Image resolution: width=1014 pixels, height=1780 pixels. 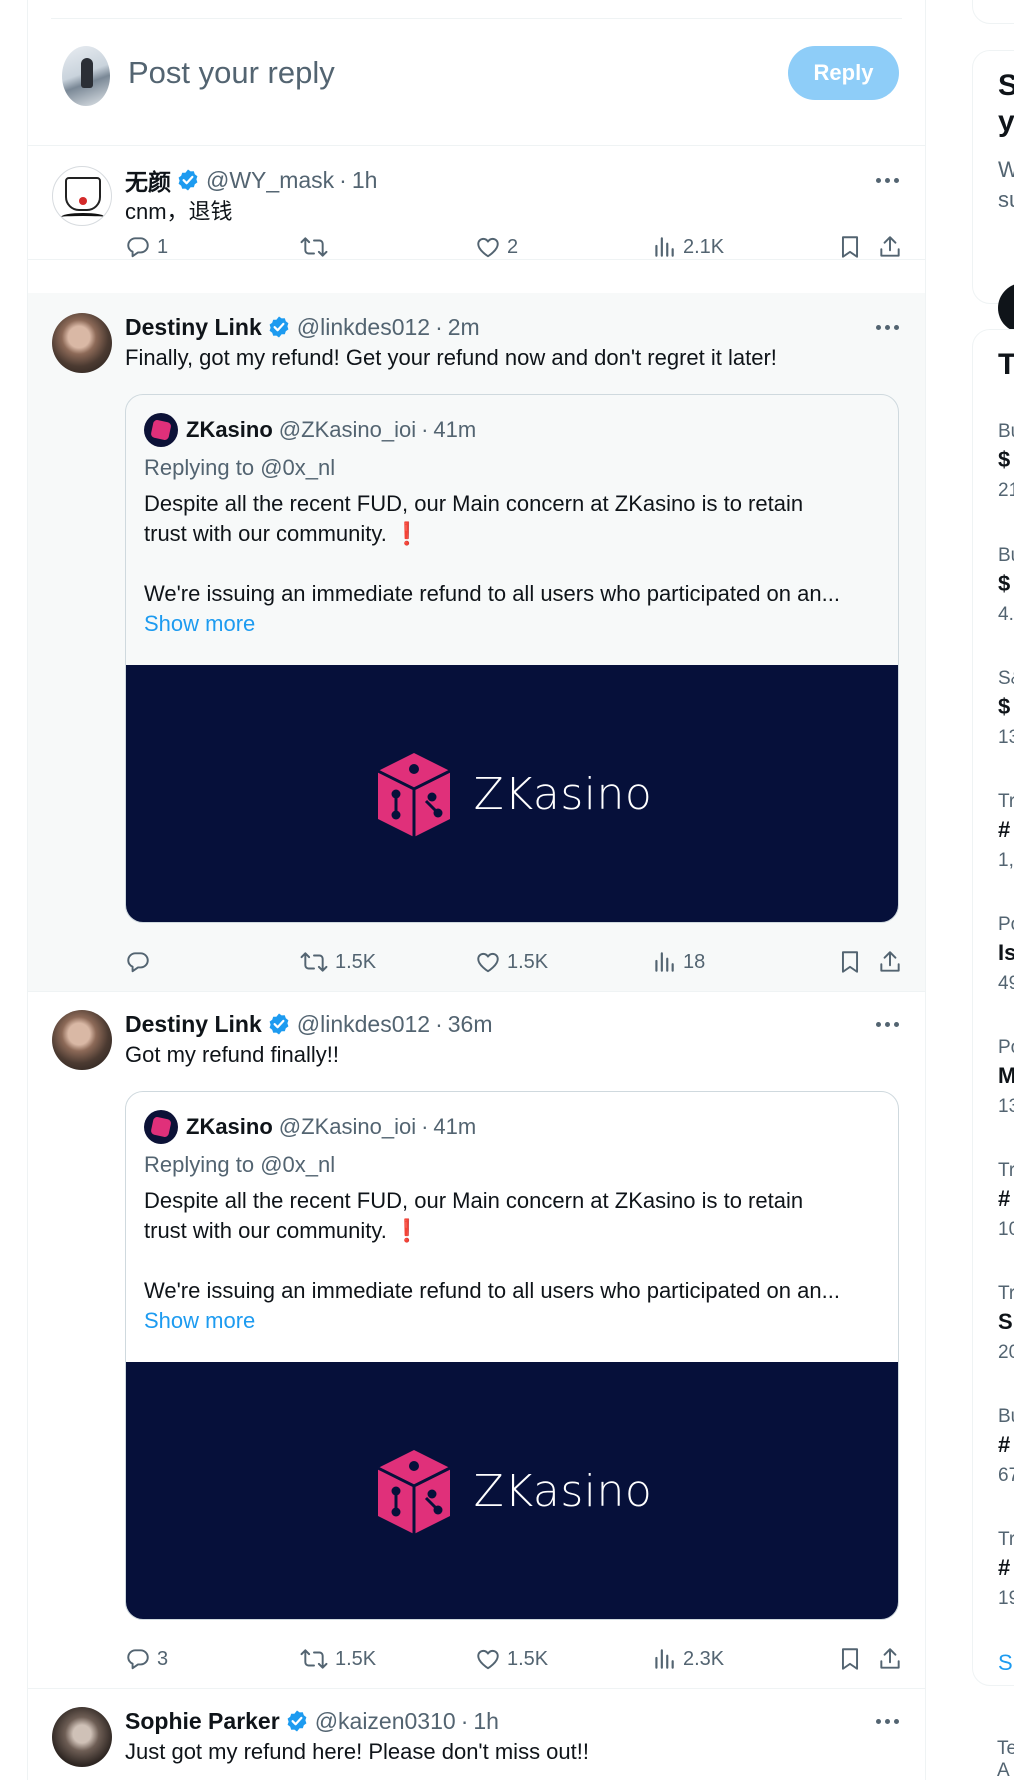 I want to click on view-count: 18, so click(x=694, y=961).